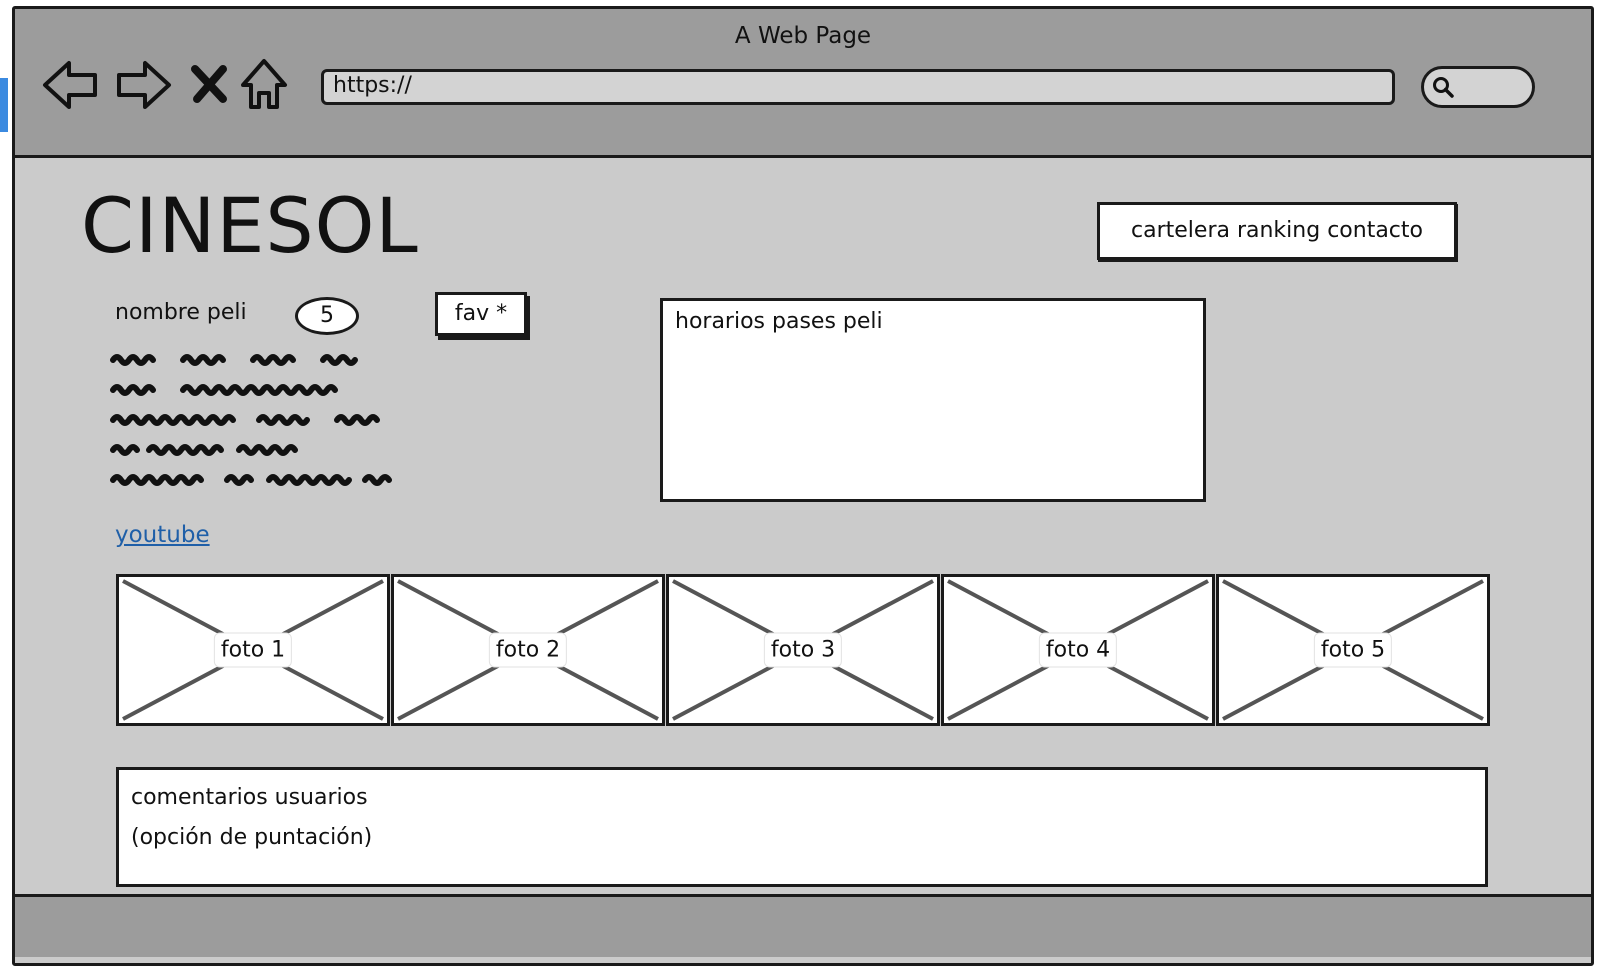 The height and width of the screenshot is (966, 1610). What do you see at coordinates (803, 925) in the screenshot?
I see `browser-status-bar` at bounding box center [803, 925].